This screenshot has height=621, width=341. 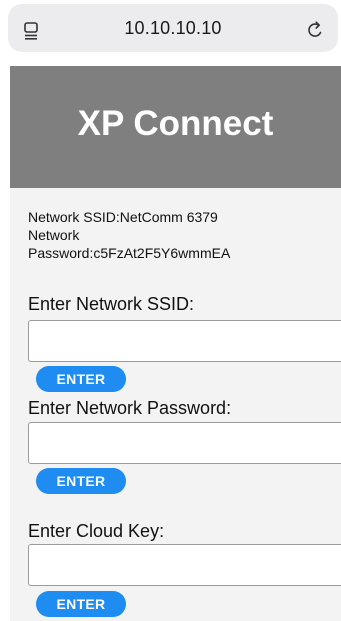 I want to click on ssid-enter-button: ENTER, so click(x=81, y=379).